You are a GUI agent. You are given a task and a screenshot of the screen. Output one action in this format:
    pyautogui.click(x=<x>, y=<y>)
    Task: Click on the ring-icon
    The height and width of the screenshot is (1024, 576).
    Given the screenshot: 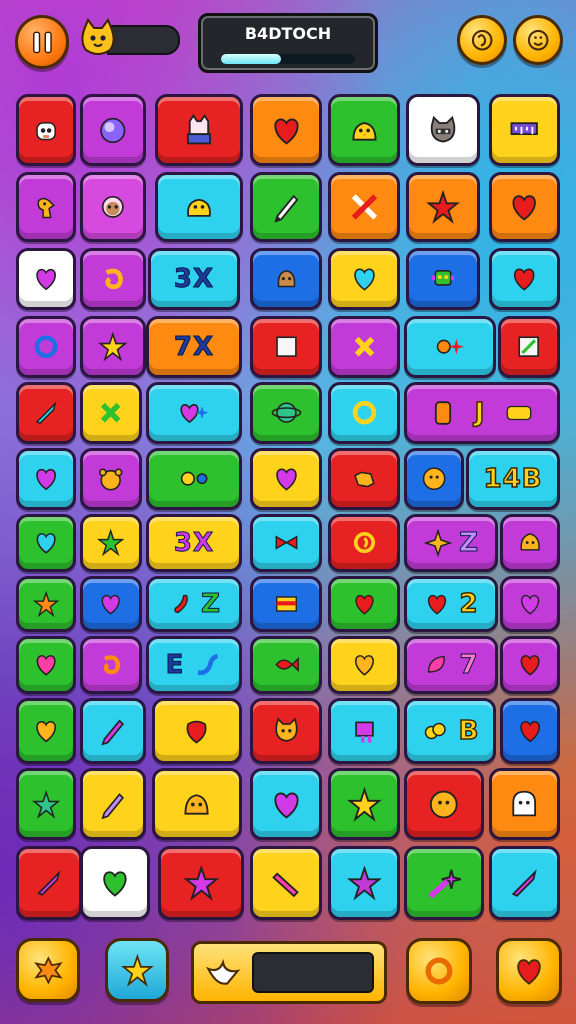 What is the action you would take?
    pyautogui.click(x=364, y=413)
    